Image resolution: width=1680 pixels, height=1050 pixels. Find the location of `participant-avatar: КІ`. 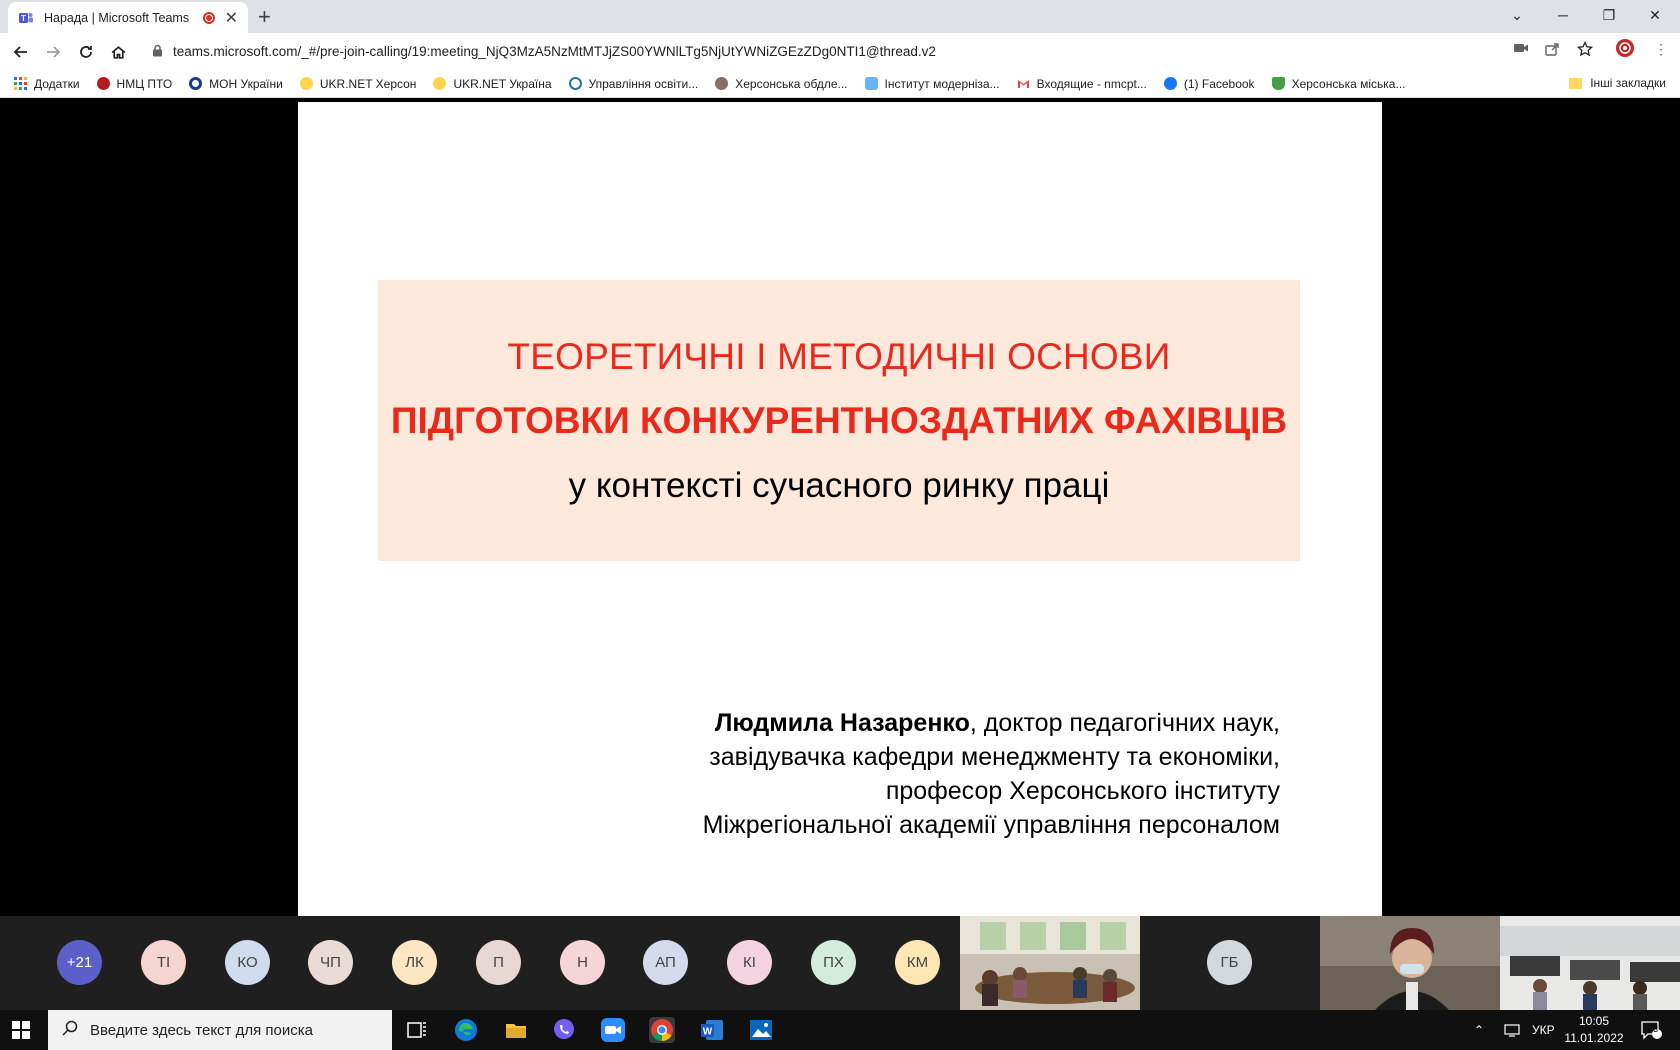

participant-avatar: КІ is located at coordinates (749, 962).